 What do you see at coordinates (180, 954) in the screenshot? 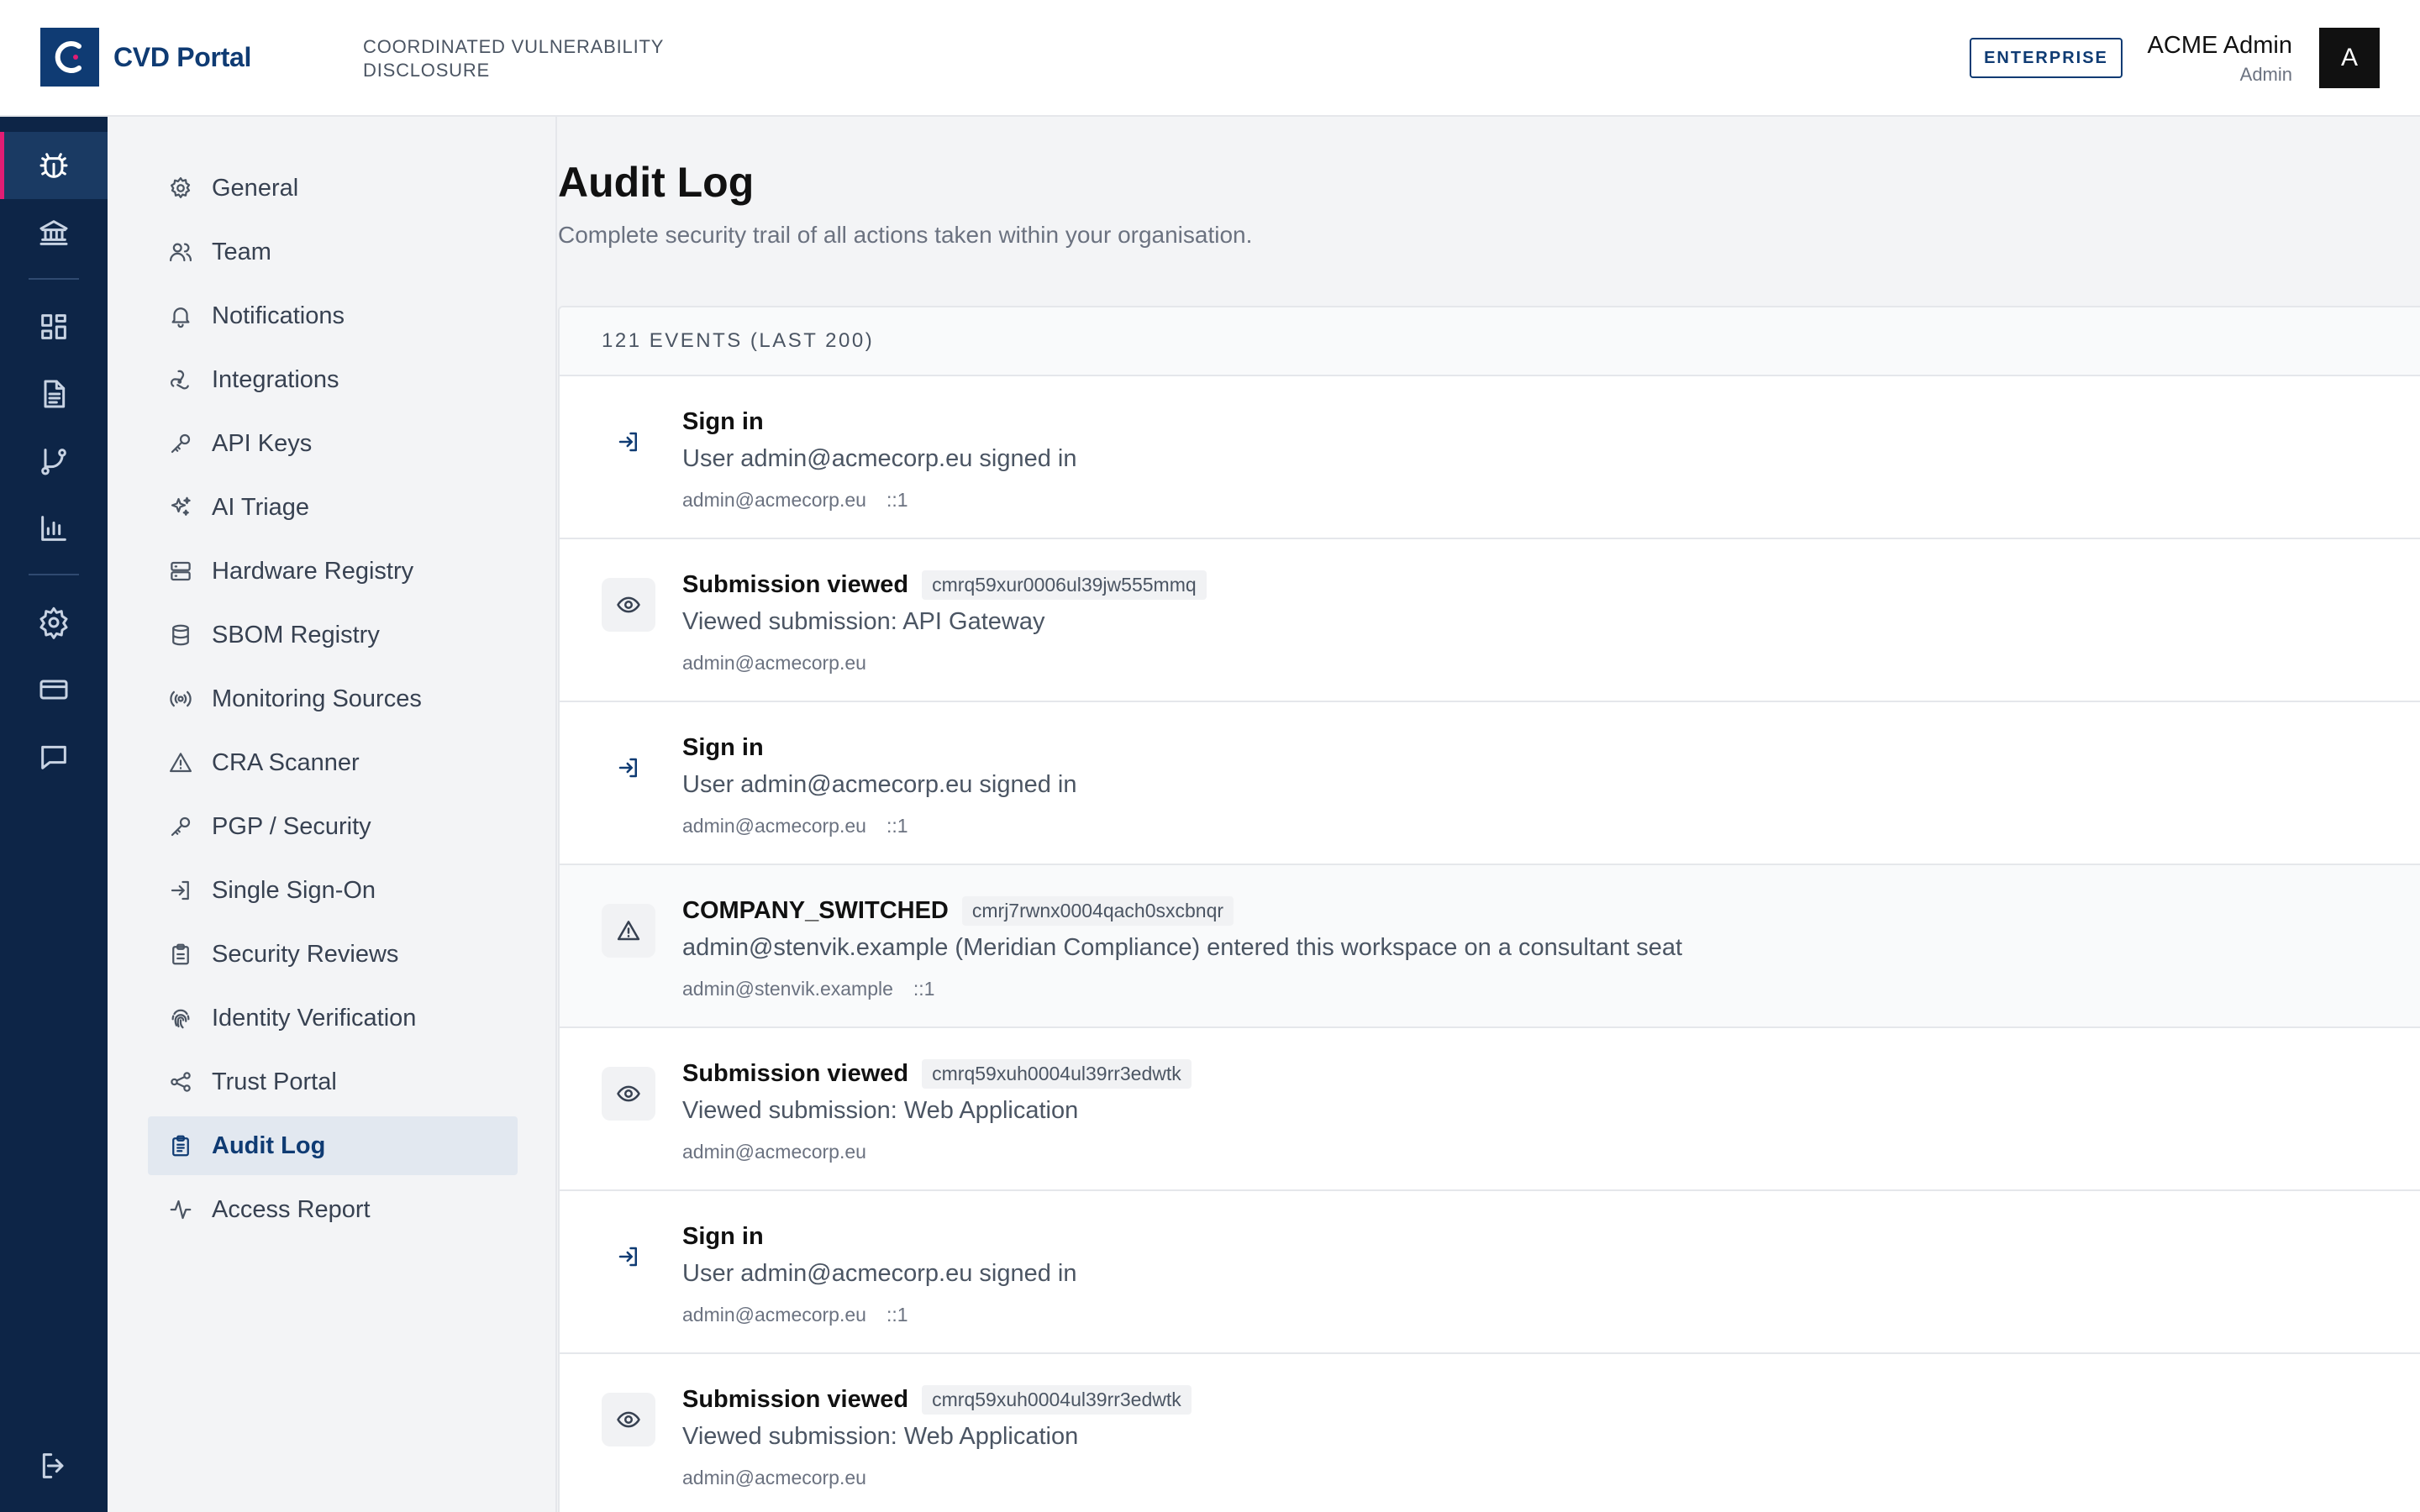
I see `clipboard-icon` at bounding box center [180, 954].